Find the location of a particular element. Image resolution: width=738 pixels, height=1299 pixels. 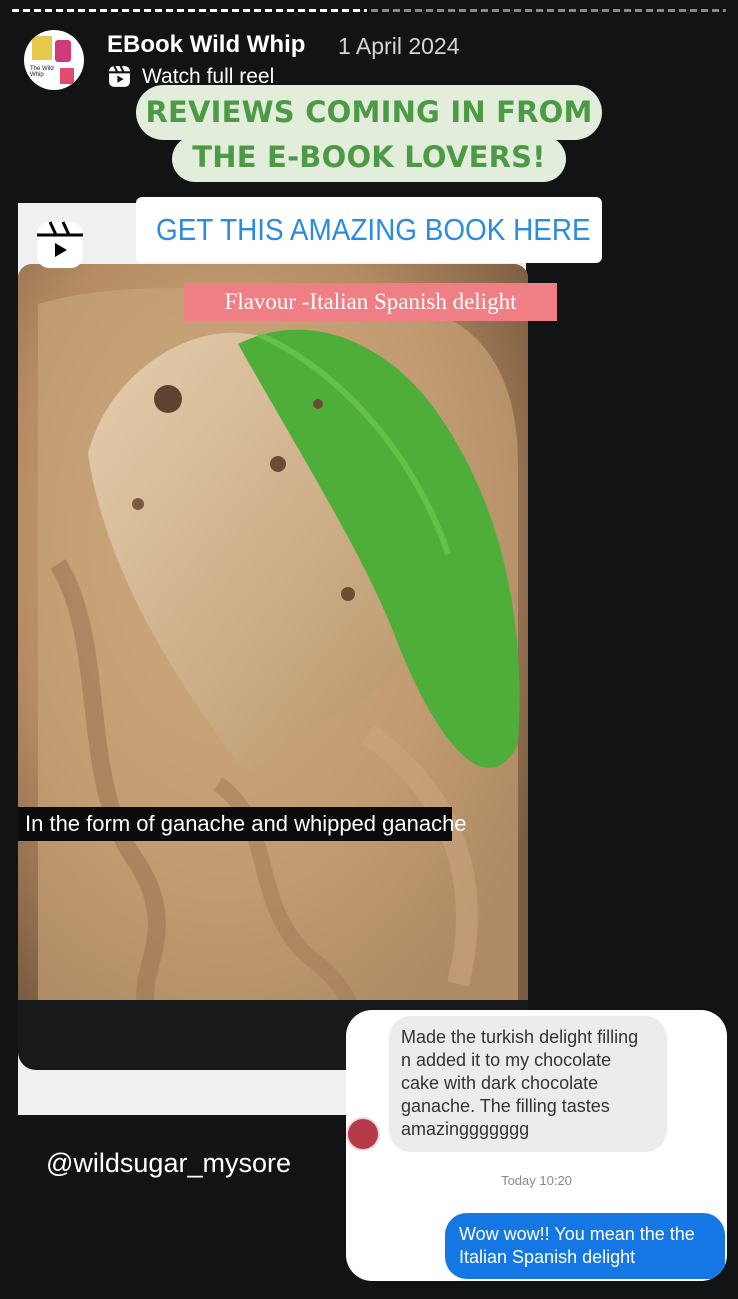

avatar-phone-image is located at coordinates (63, 51).